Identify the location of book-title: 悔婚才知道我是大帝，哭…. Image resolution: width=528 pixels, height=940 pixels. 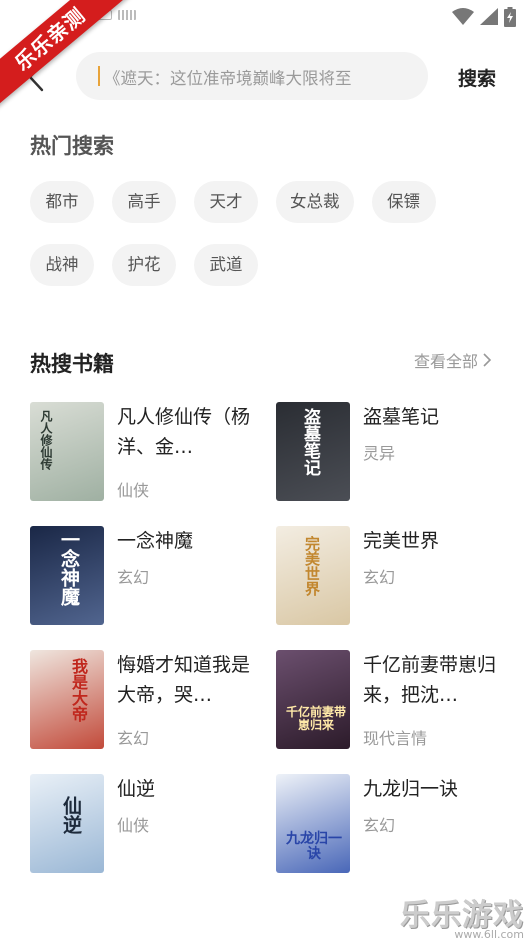
(184, 680).